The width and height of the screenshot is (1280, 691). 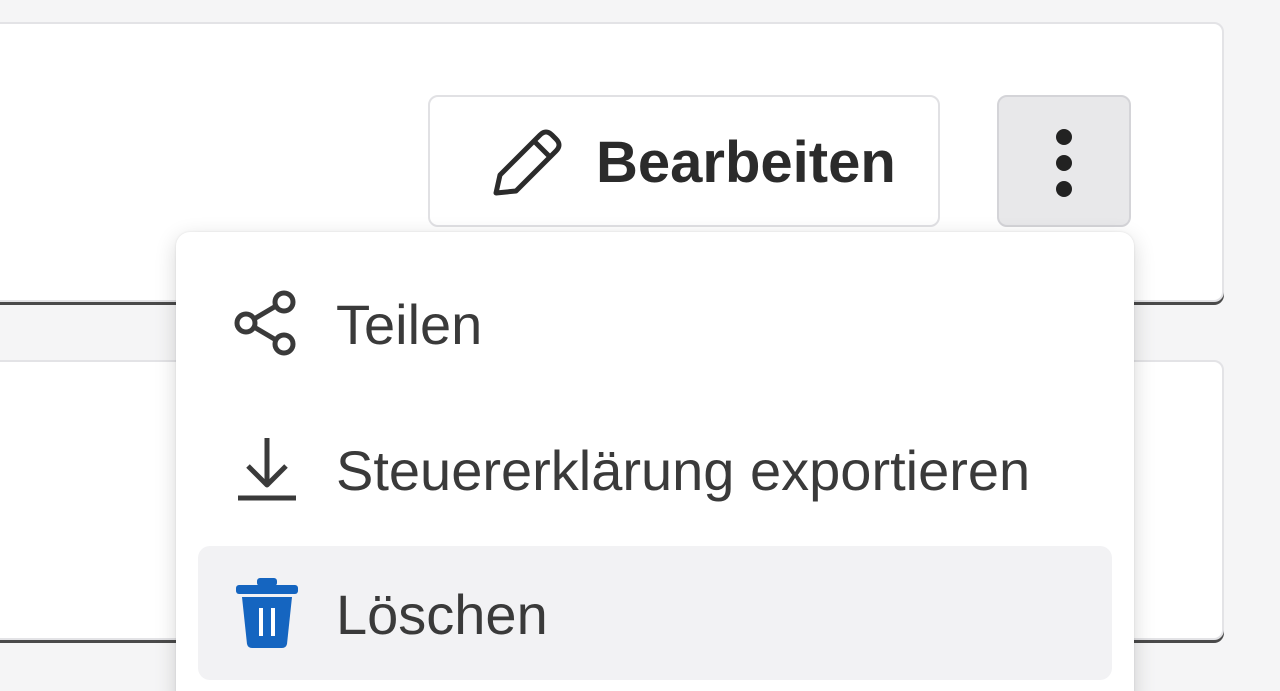 What do you see at coordinates (655, 323) in the screenshot?
I see `menu-item-share: Teilen` at bounding box center [655, 323].